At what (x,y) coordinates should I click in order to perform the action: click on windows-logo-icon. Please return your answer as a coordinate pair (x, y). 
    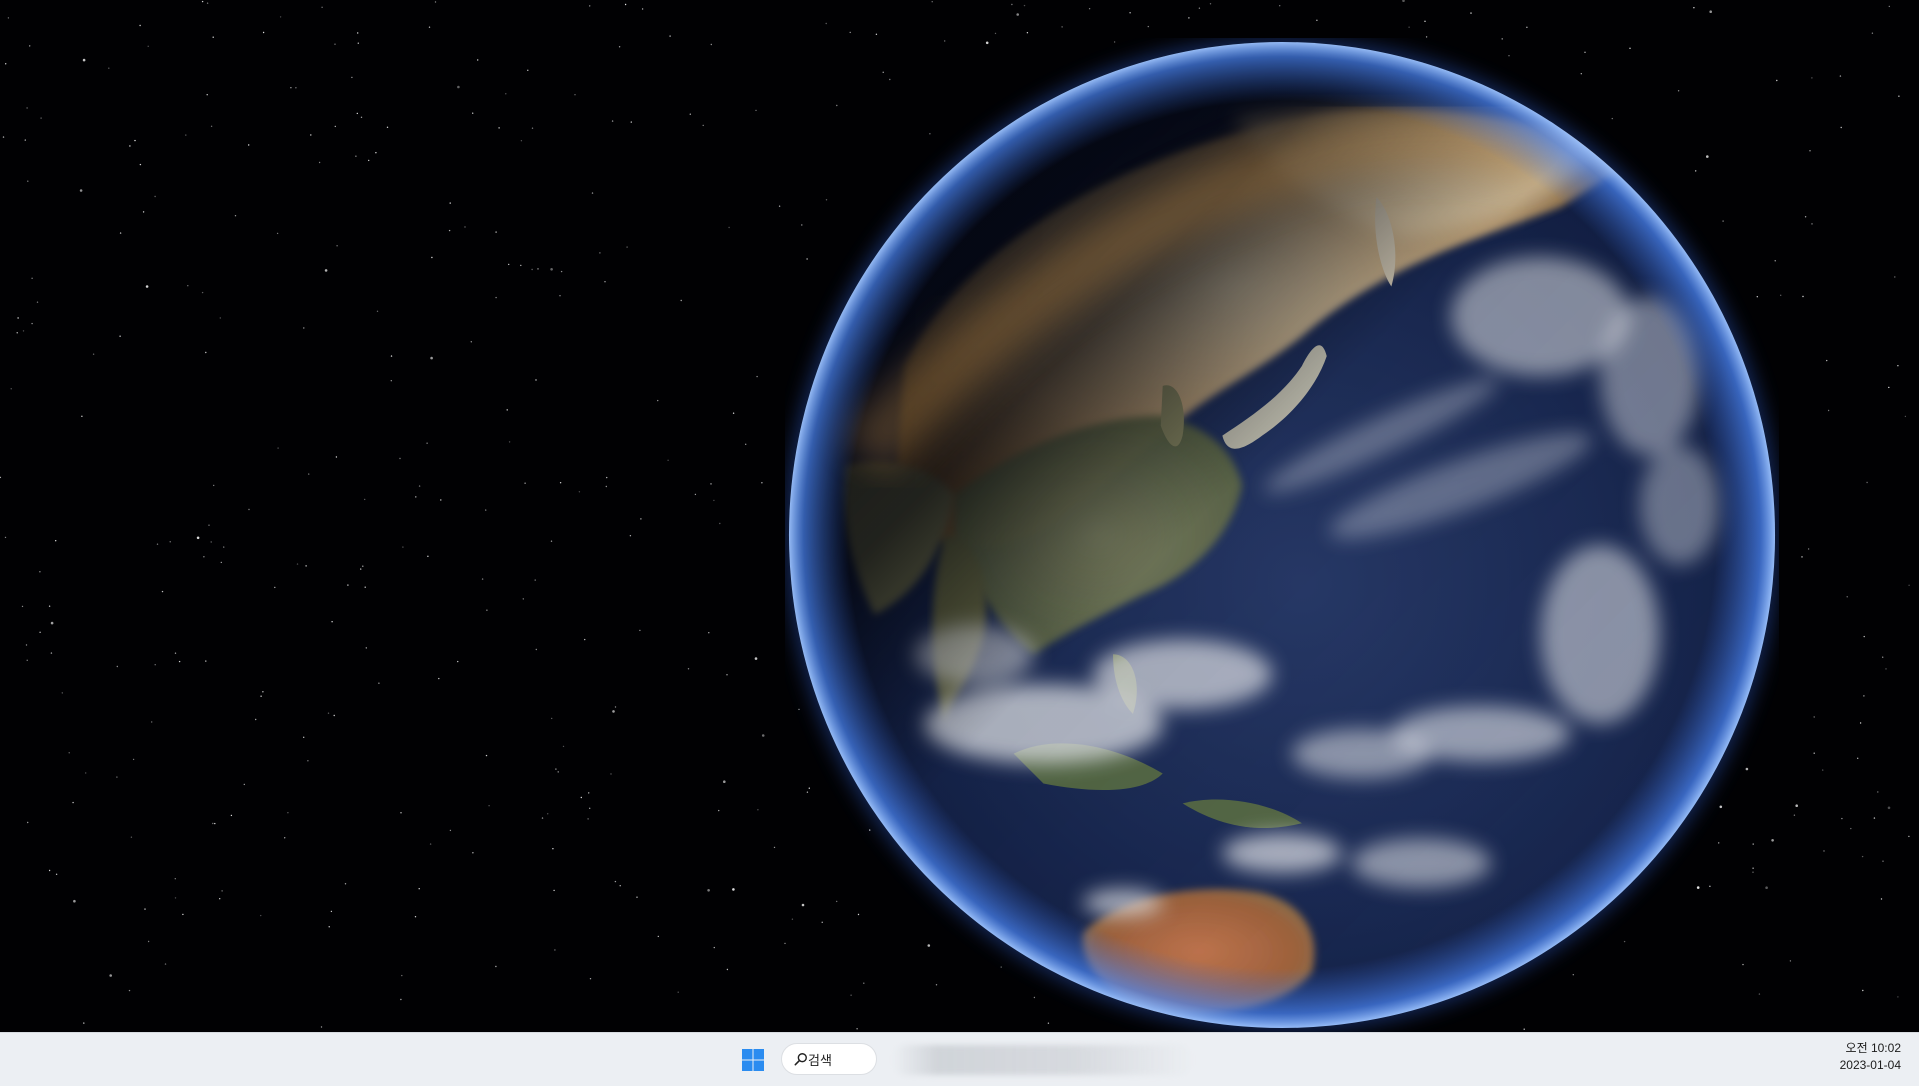
    Looking at the image, I should click on (753, 1060).